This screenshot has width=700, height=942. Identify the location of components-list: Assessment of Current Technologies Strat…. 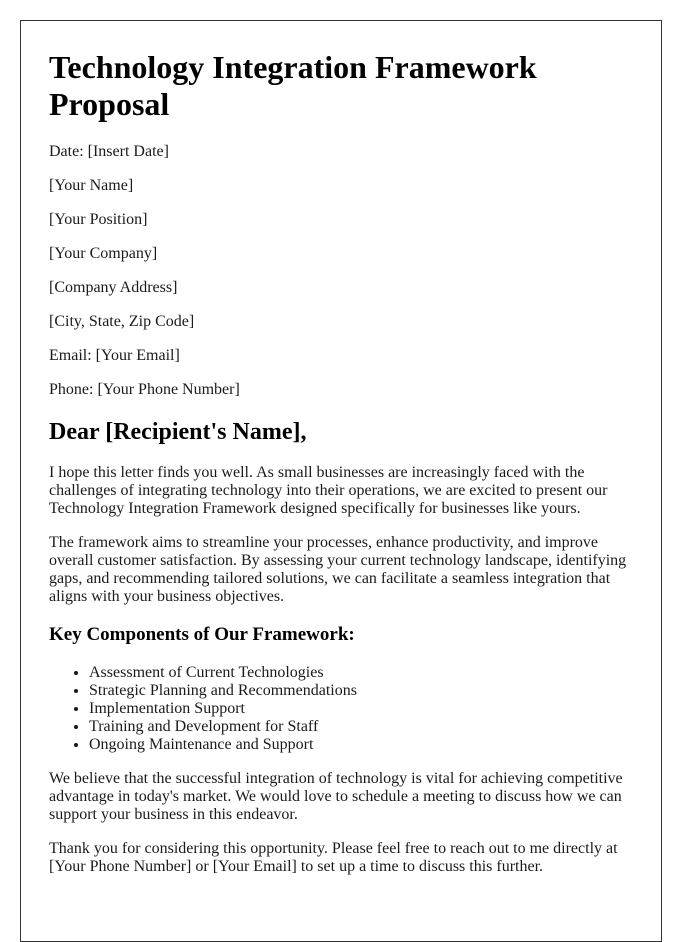
(341, 709).